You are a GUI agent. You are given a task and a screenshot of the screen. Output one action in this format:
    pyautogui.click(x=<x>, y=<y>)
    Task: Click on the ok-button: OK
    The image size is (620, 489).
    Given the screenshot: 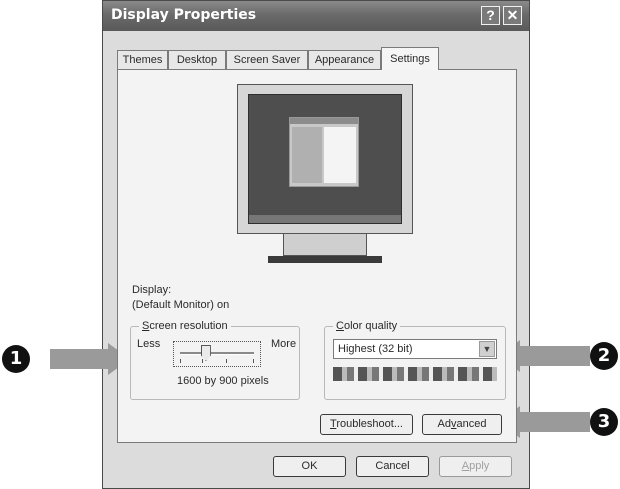 What is the action you would take?
    pyautogui.click(x=309, y=466)
    